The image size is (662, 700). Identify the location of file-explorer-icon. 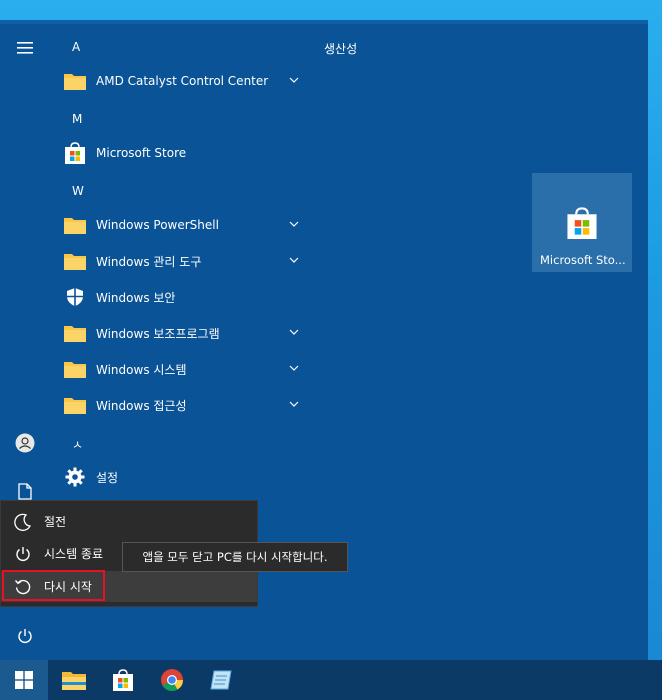
(74, 681).